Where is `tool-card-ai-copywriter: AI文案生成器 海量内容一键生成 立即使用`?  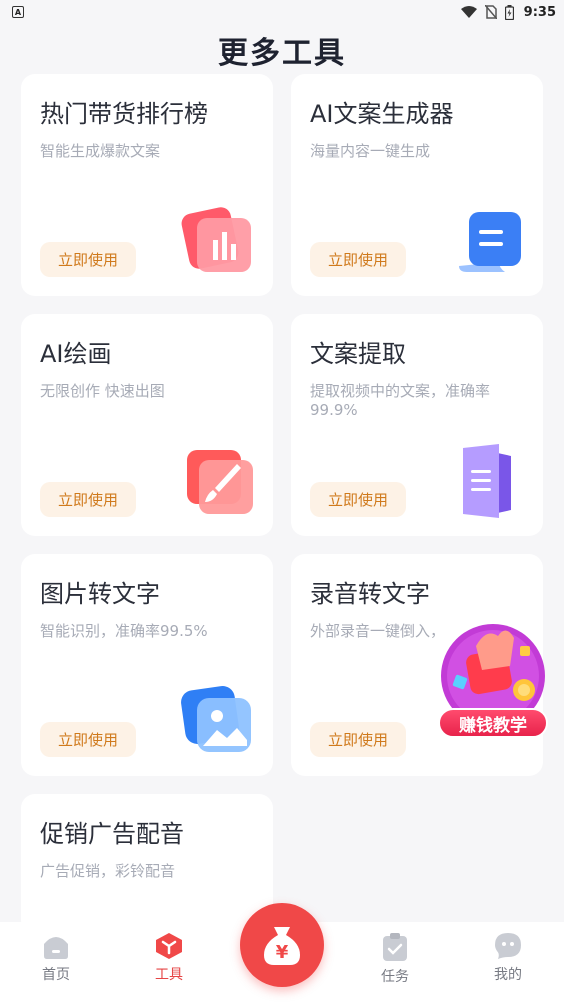 tool-card-ai-copywriter: AI文案生成器 海量内容一键生成 立即使用 is located at coordinates (417, 185).